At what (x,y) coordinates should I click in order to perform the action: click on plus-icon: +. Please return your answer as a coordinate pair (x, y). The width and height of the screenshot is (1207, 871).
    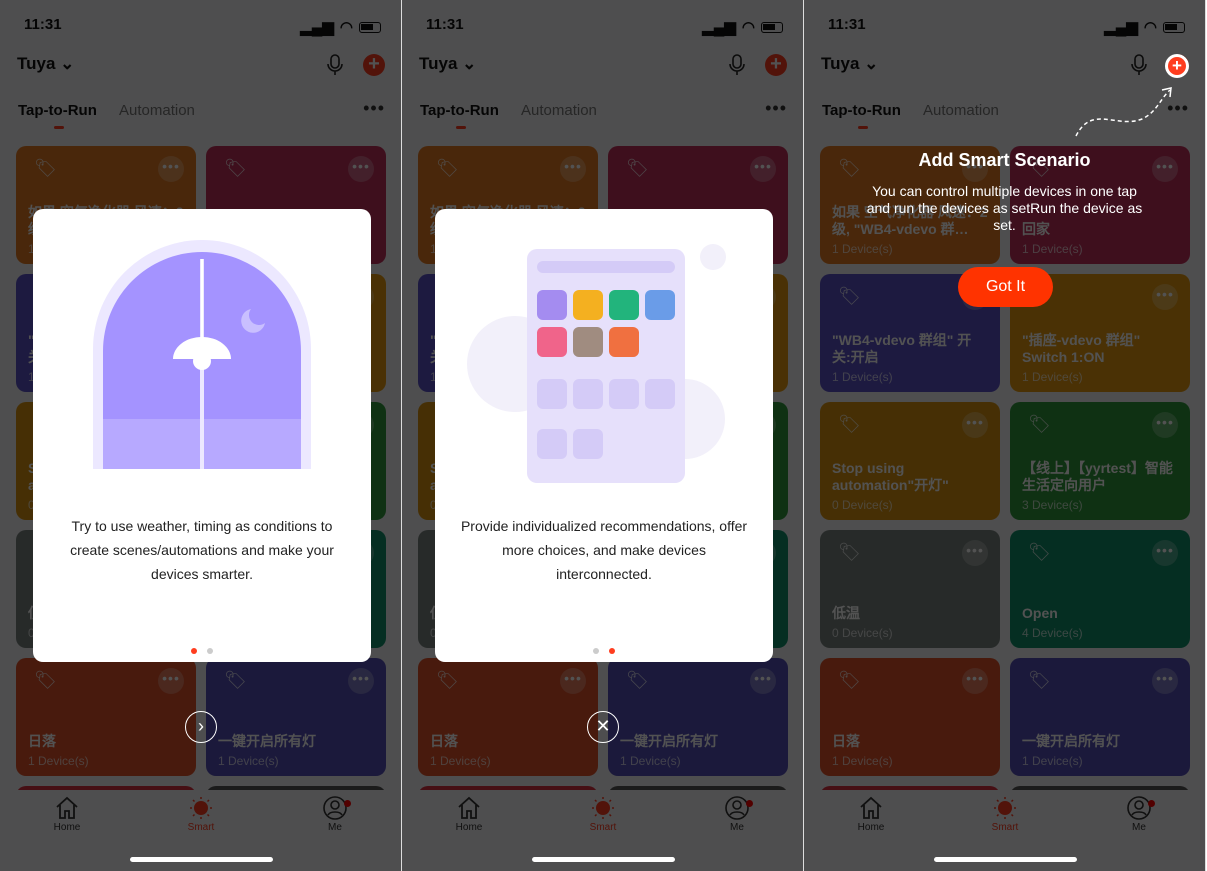
    Looking at the image, I should click on (1177, 66).